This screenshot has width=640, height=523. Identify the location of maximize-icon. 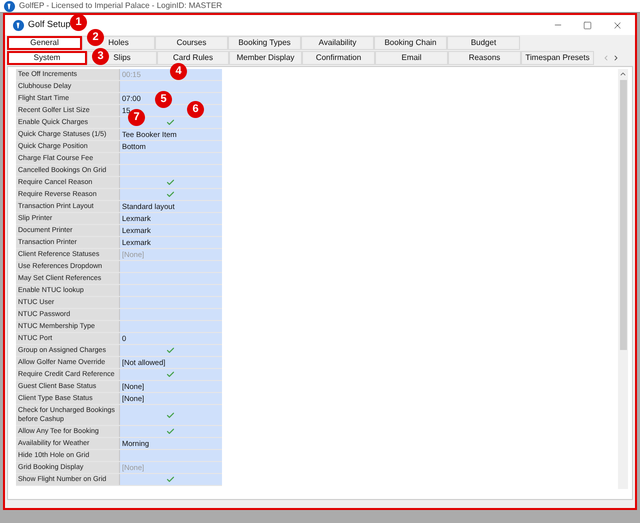
(587, 25).